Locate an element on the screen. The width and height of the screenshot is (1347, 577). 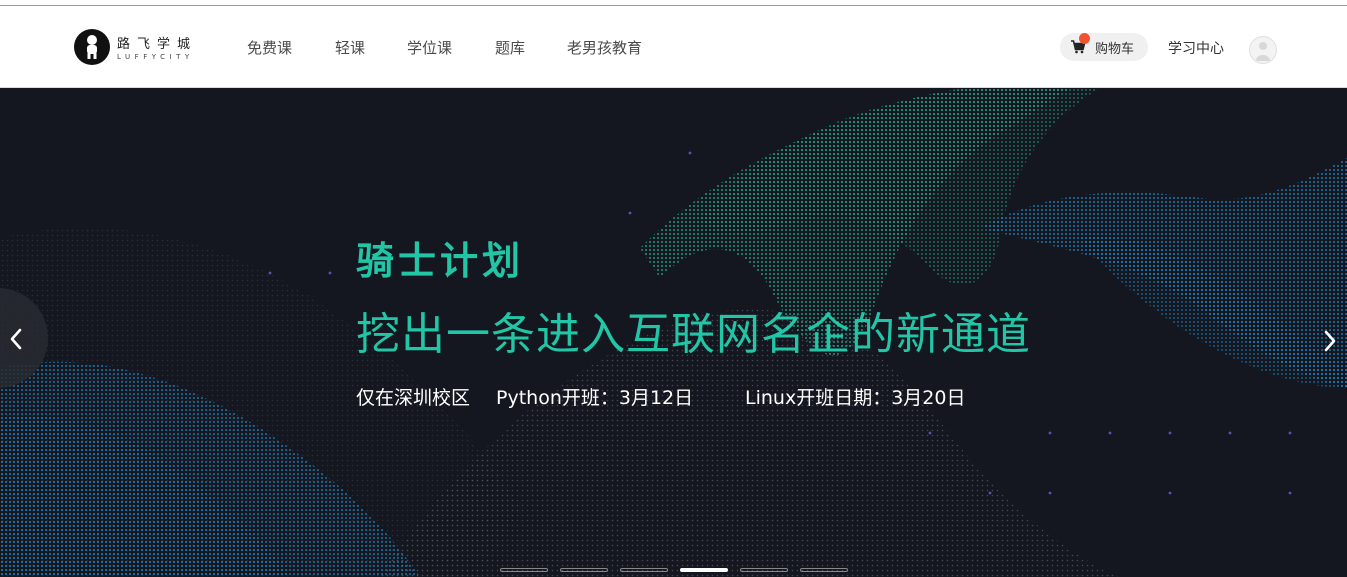
study-center-link: 学习中心 is located at coordinates (1196, 48).